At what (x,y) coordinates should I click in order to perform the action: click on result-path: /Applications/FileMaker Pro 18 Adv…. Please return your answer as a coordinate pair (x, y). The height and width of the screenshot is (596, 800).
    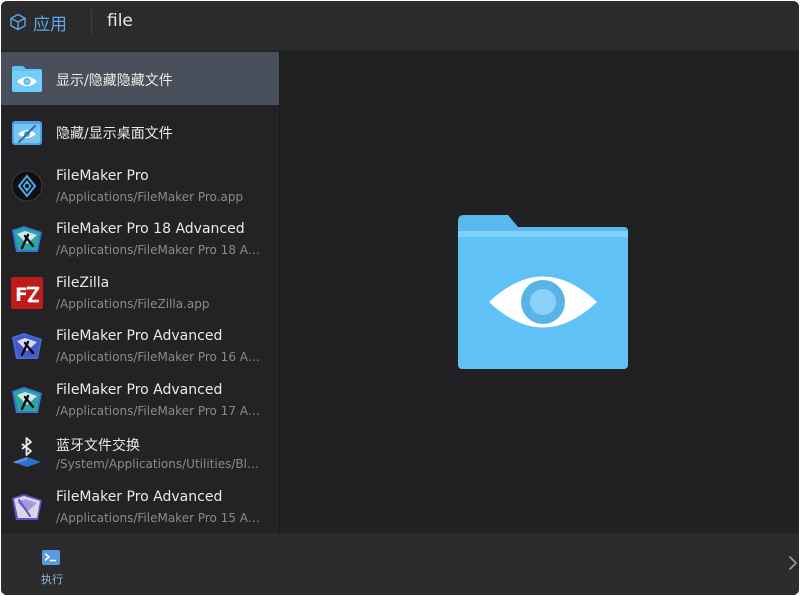
    Looking at the image, I should click on (161, 250).